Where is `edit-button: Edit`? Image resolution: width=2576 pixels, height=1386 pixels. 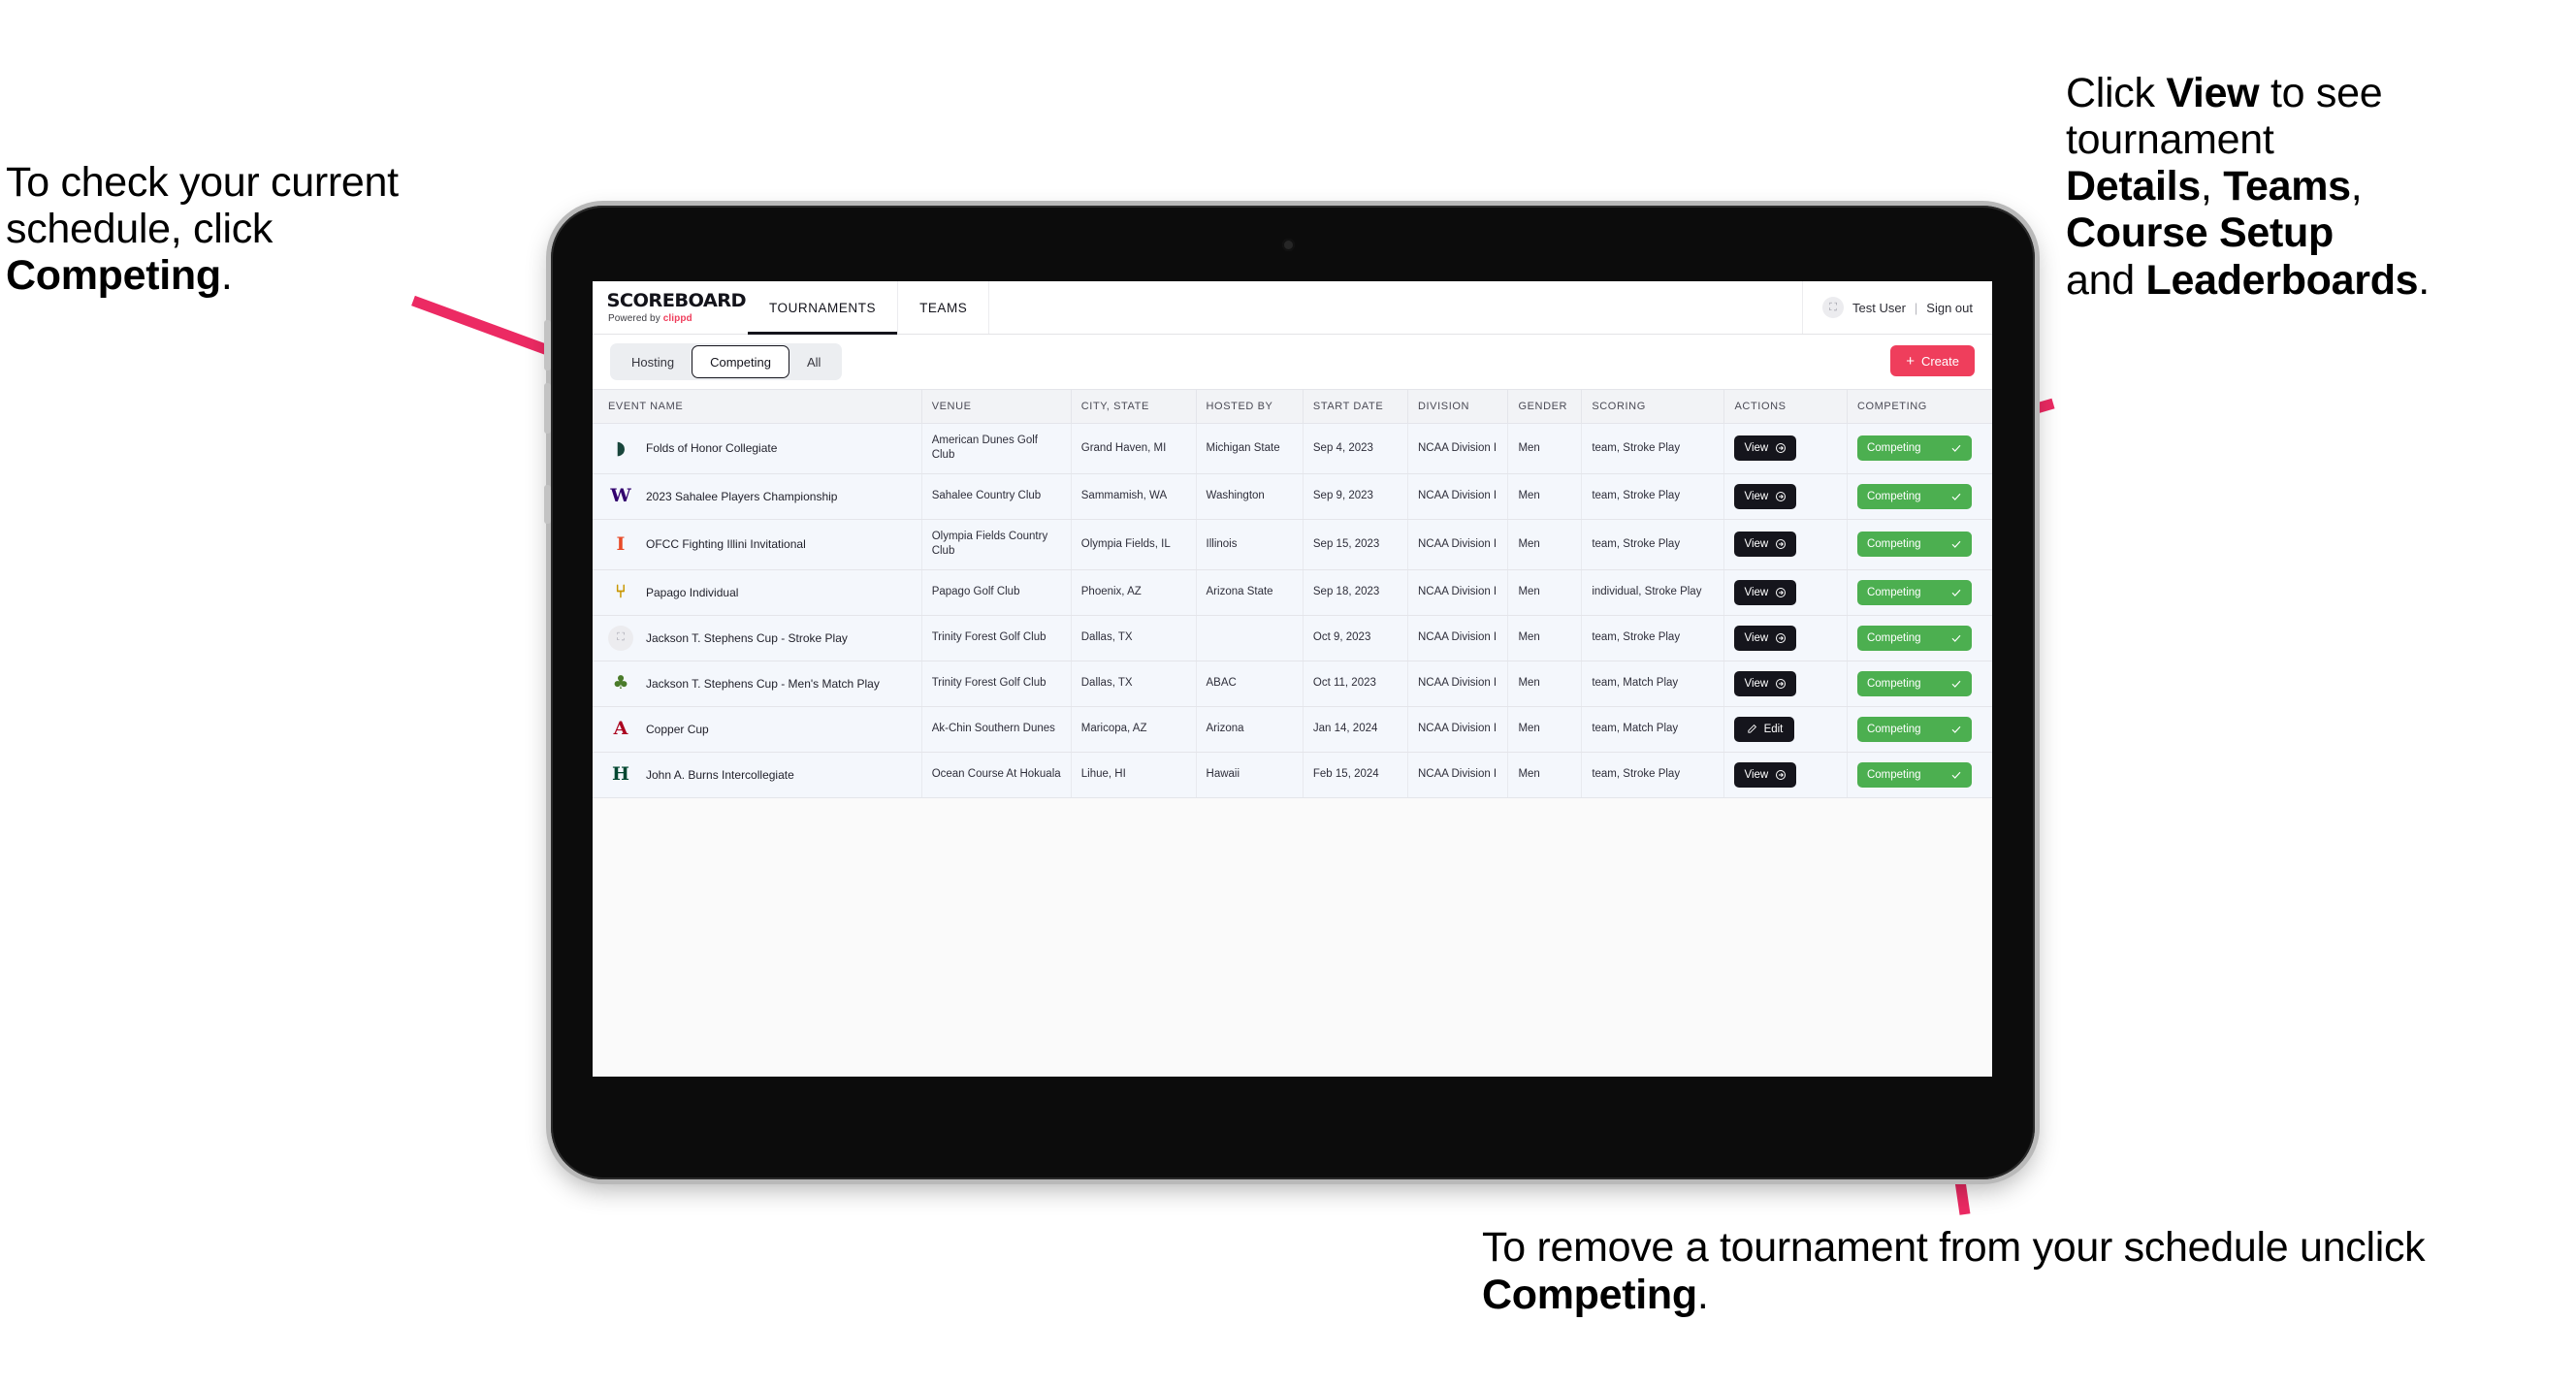 edit-button: Edit is located at coordinates (1764, 729).